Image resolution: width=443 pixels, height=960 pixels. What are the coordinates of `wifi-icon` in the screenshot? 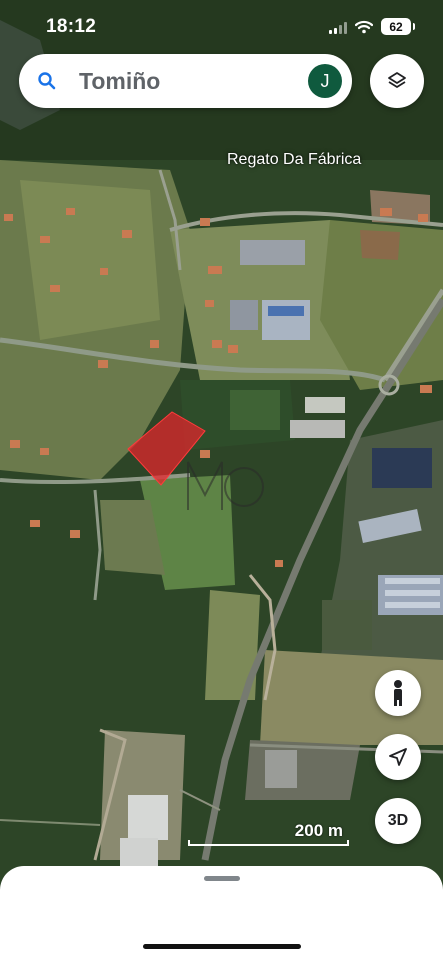 It's located at (364, 26).